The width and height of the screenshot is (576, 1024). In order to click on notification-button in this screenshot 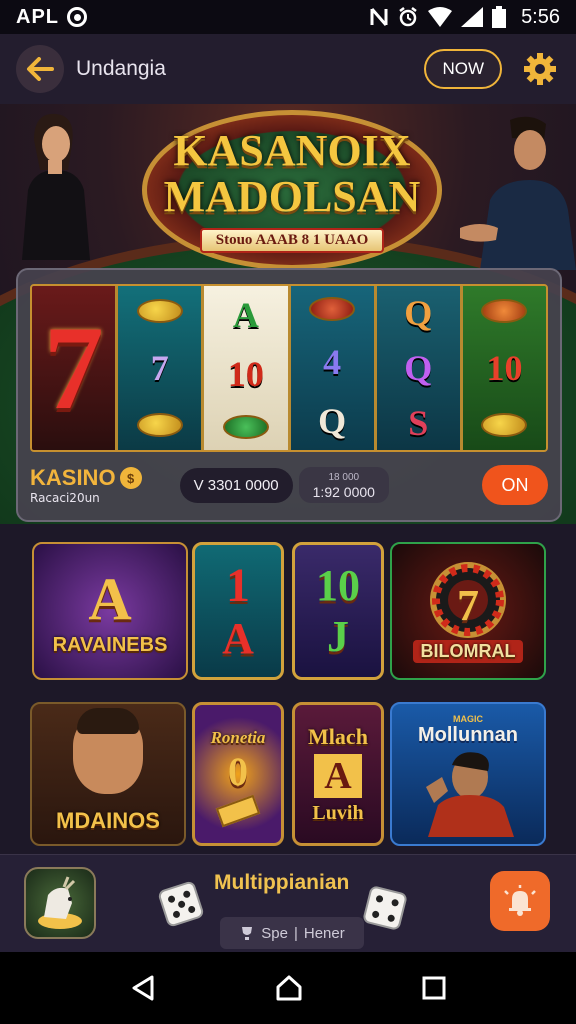, I will do `click(520, 901)`.